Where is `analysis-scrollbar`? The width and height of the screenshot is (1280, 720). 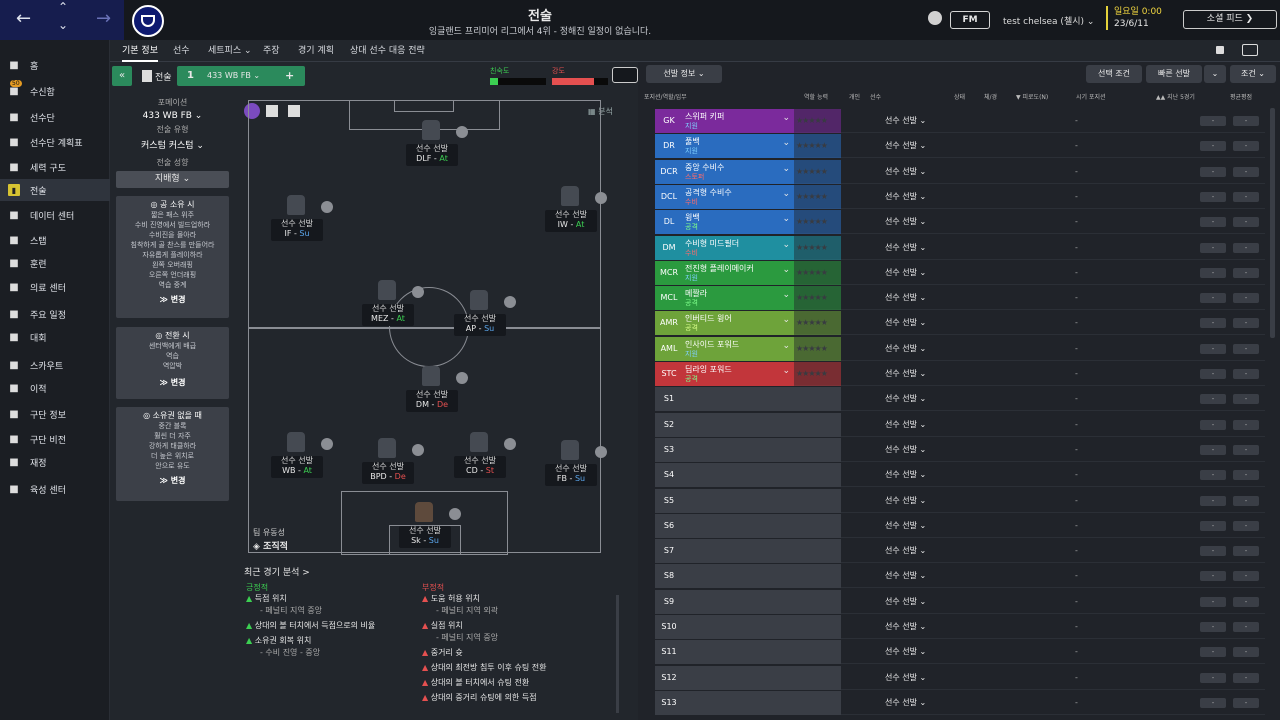
analysis-scrollbar is located at coordinates (617, 654).